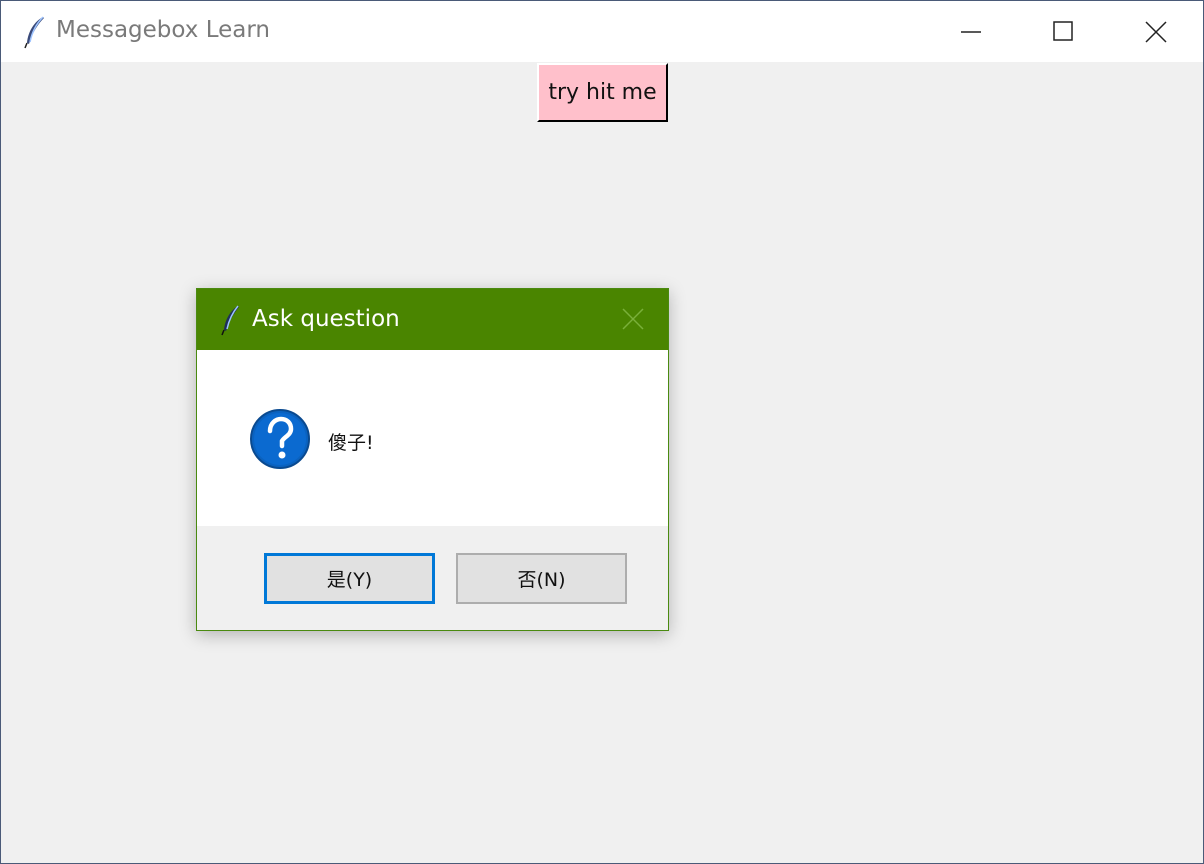 This screenshot has width=1204, height=864. Describe the element at coordinates (349, 578) in the screenshot. I see `yes-button: 是(Y)` at that location.